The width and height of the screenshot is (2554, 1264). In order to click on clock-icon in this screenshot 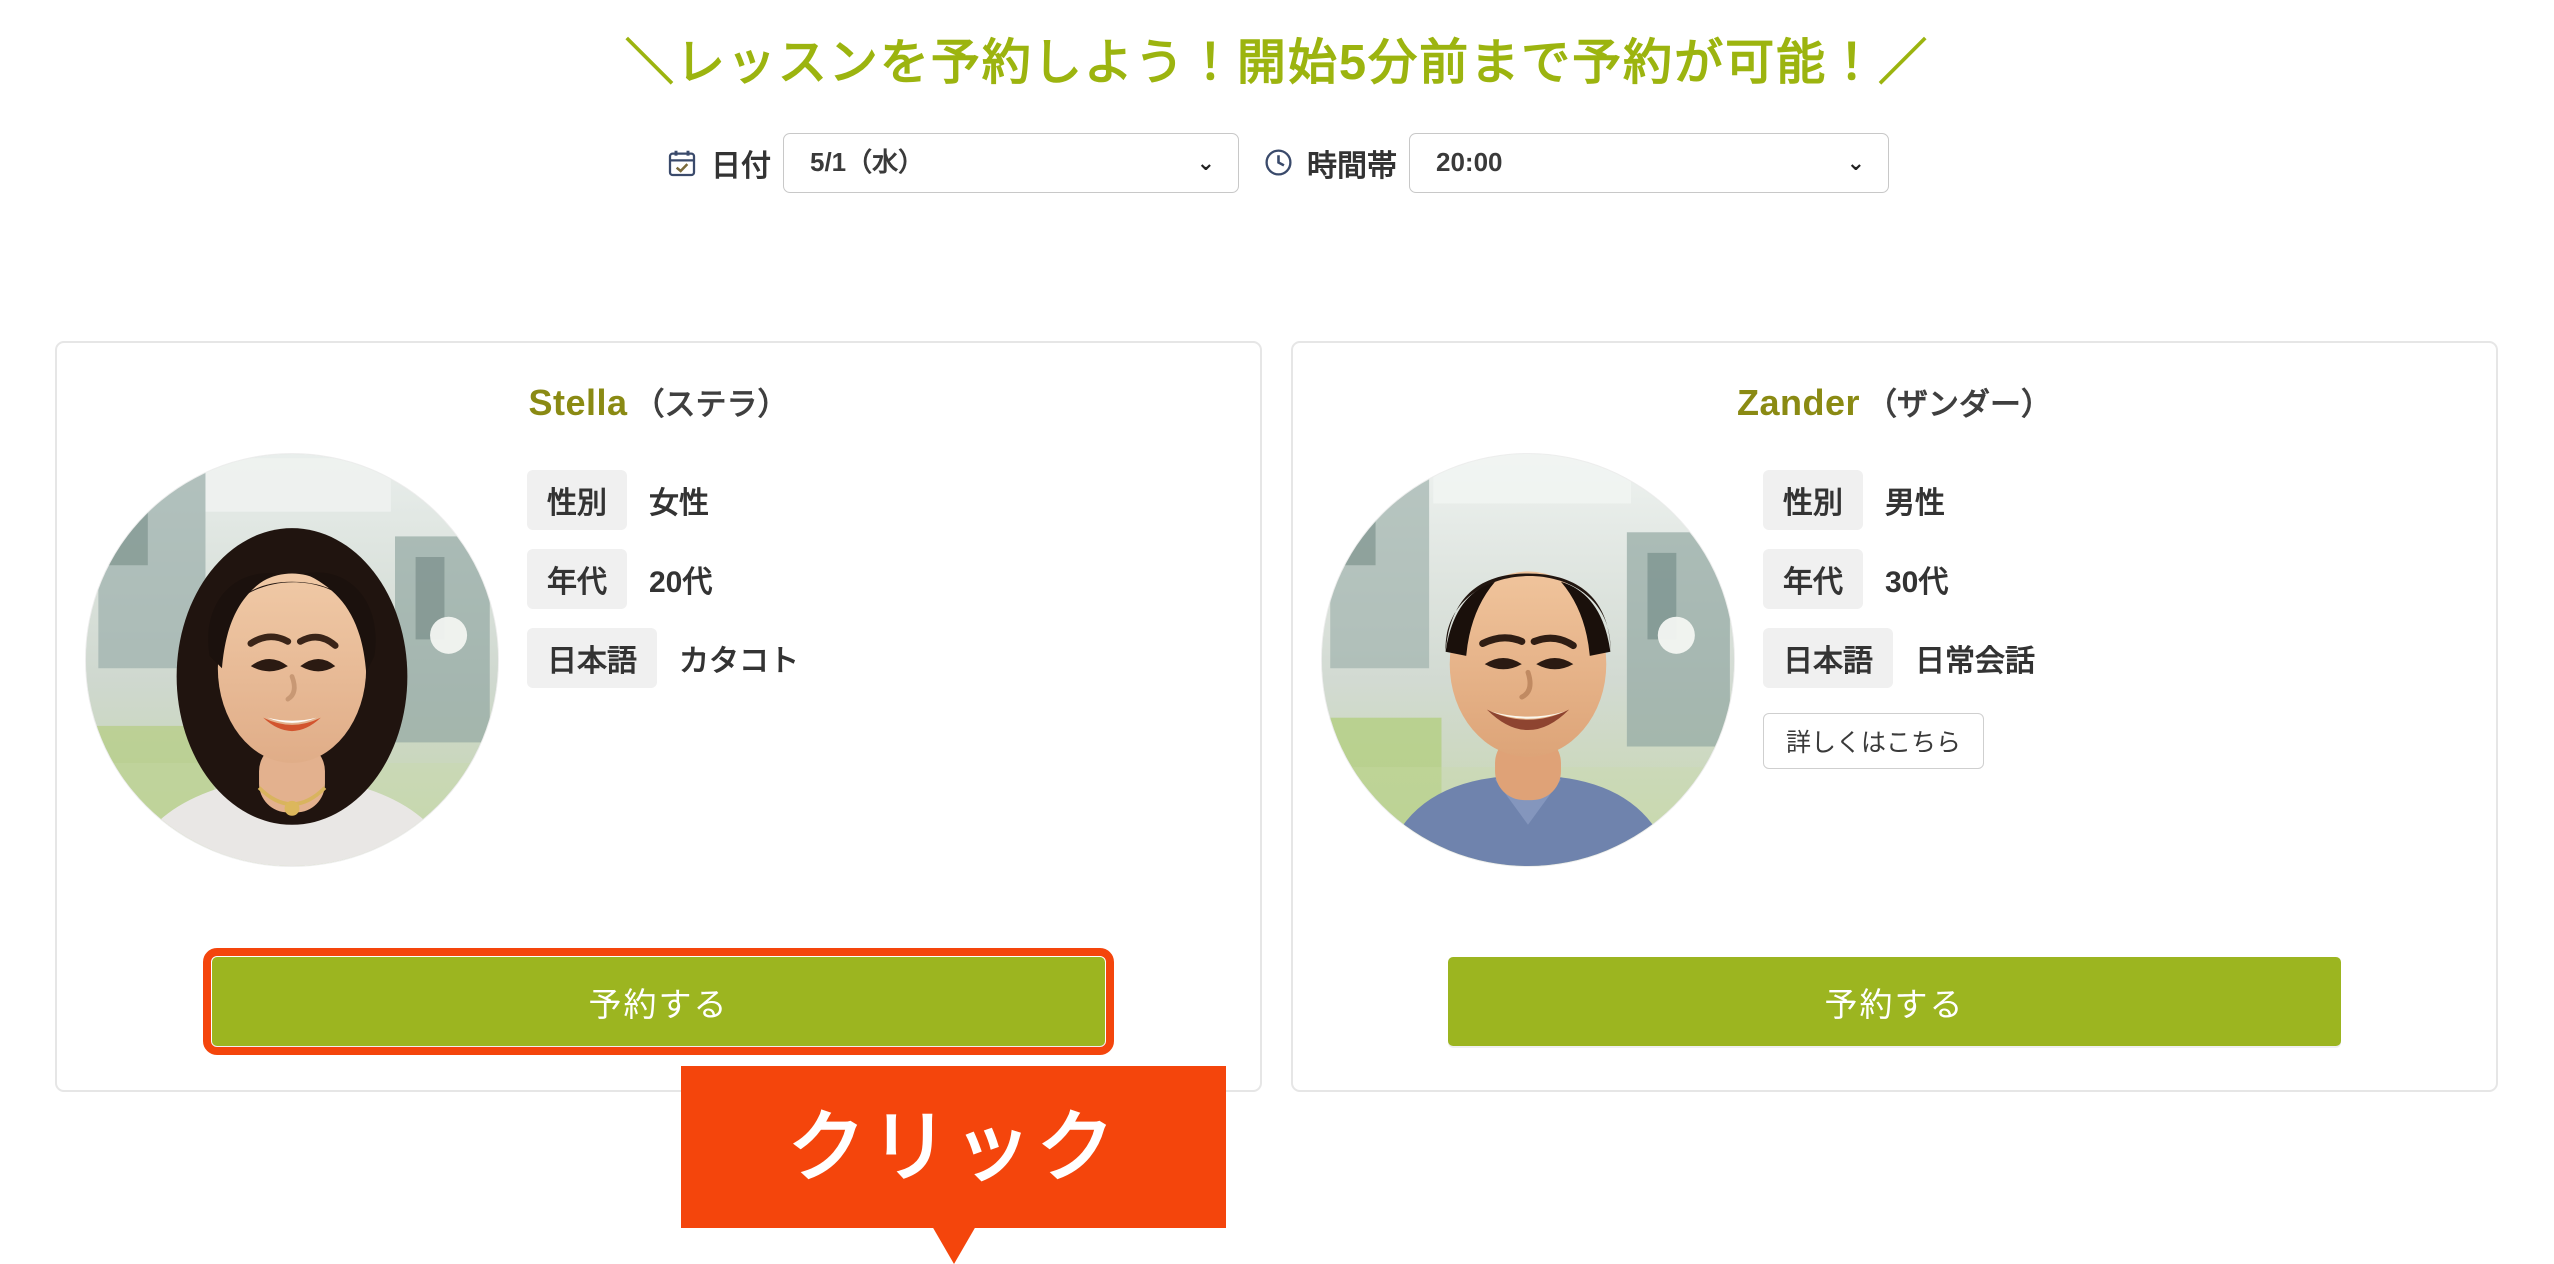, I will do `click(1278, 163)`.